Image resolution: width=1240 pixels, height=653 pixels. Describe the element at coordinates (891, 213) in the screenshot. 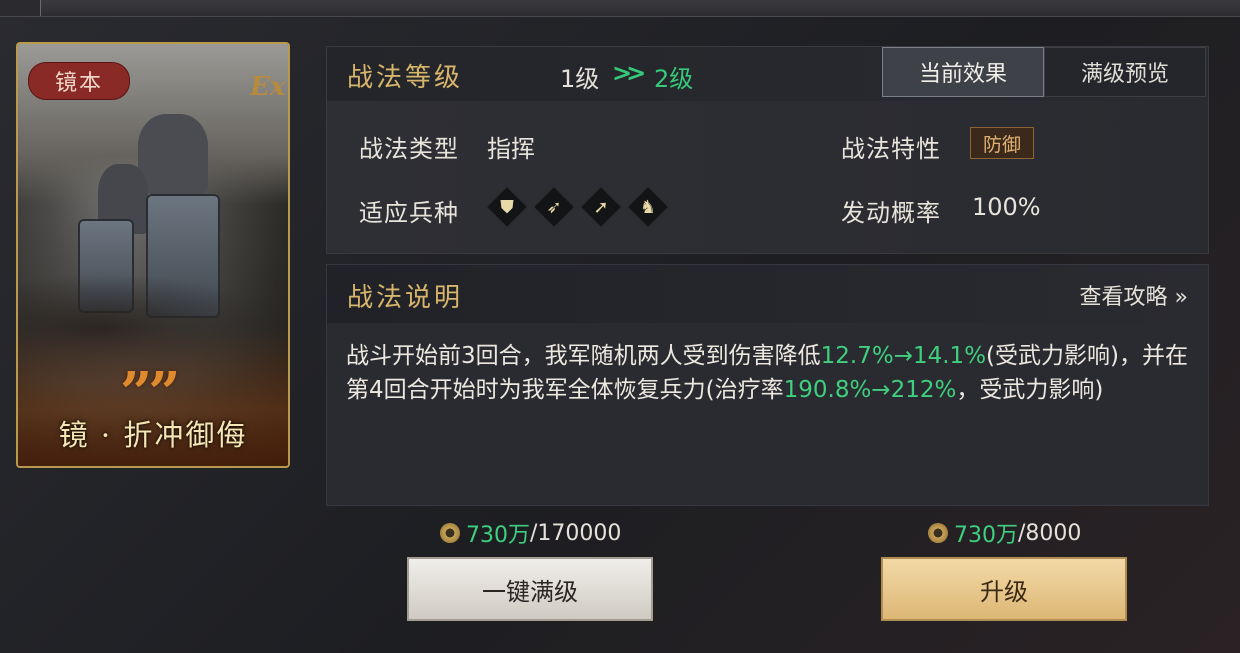

I see `probability-label: 发动概率` at that location.